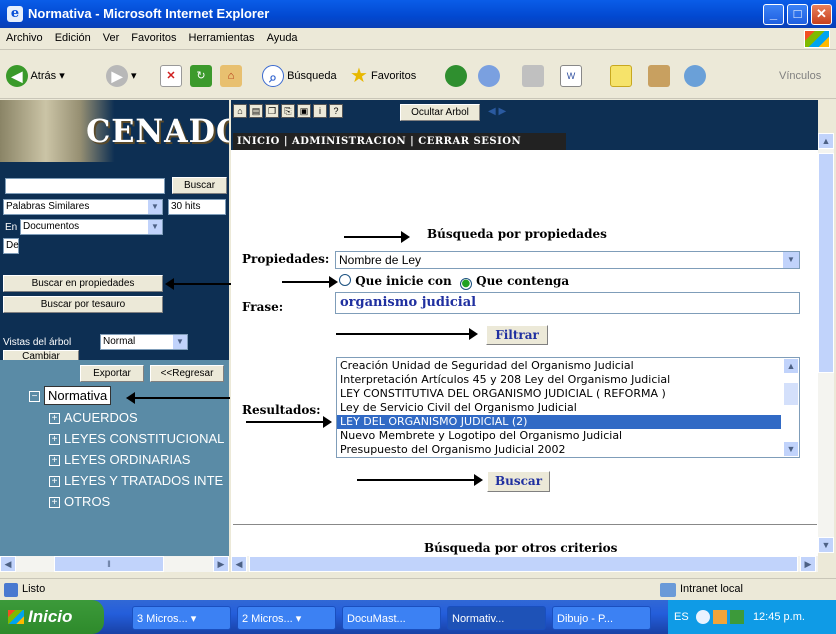 The height and width of the screenshot is (634, 836). Describe the element at coordinates (114, 564) in the screenshot. I see `left-hscrollbar: ◀ ‖ ▶` at that location.